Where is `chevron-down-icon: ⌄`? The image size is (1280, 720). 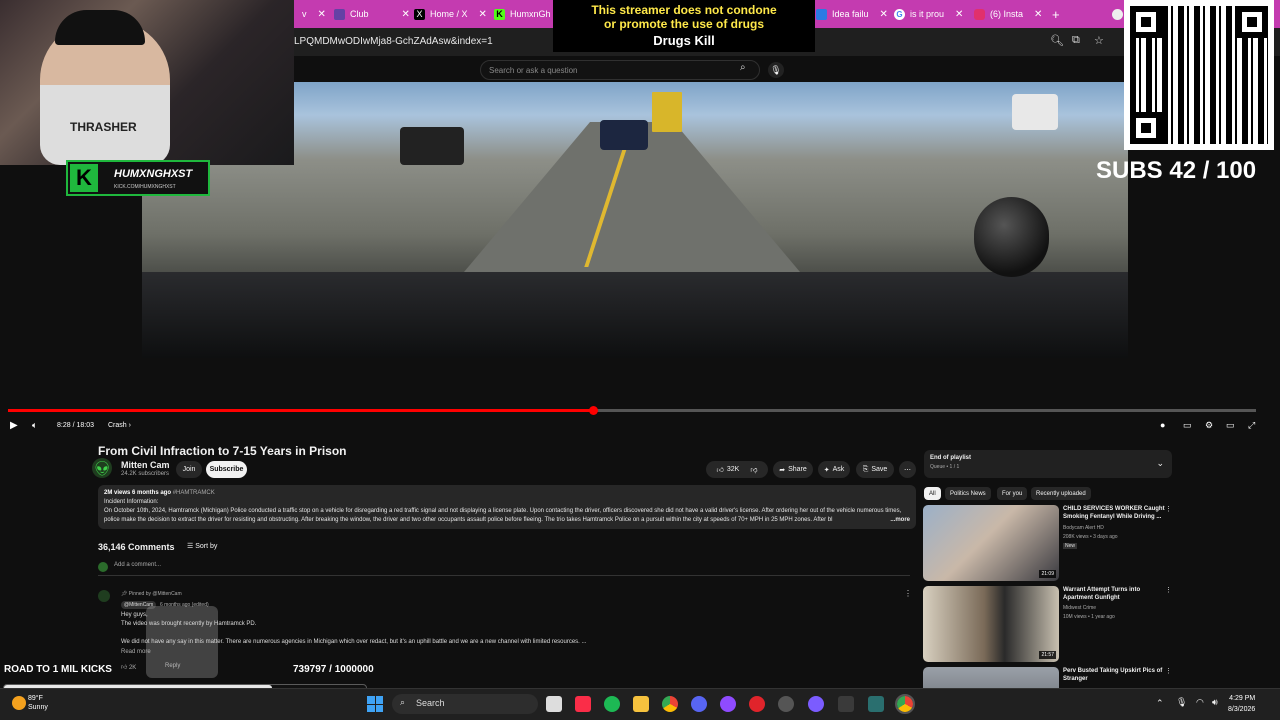 chevron-down-icon: ⌄ is located at coordinates (1160, 463).